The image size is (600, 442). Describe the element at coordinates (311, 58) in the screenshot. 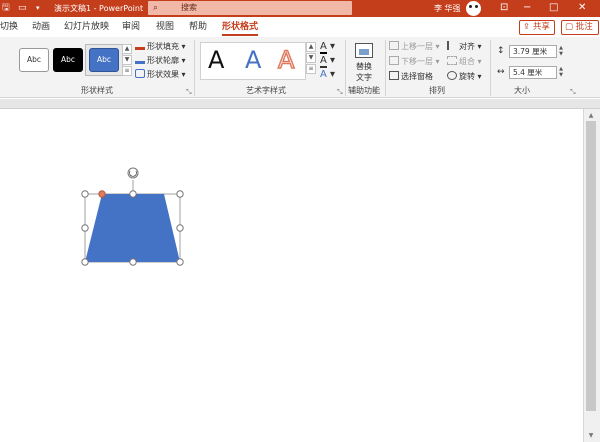

I see `wordart-gallery-down-icon: ▼` at that location.